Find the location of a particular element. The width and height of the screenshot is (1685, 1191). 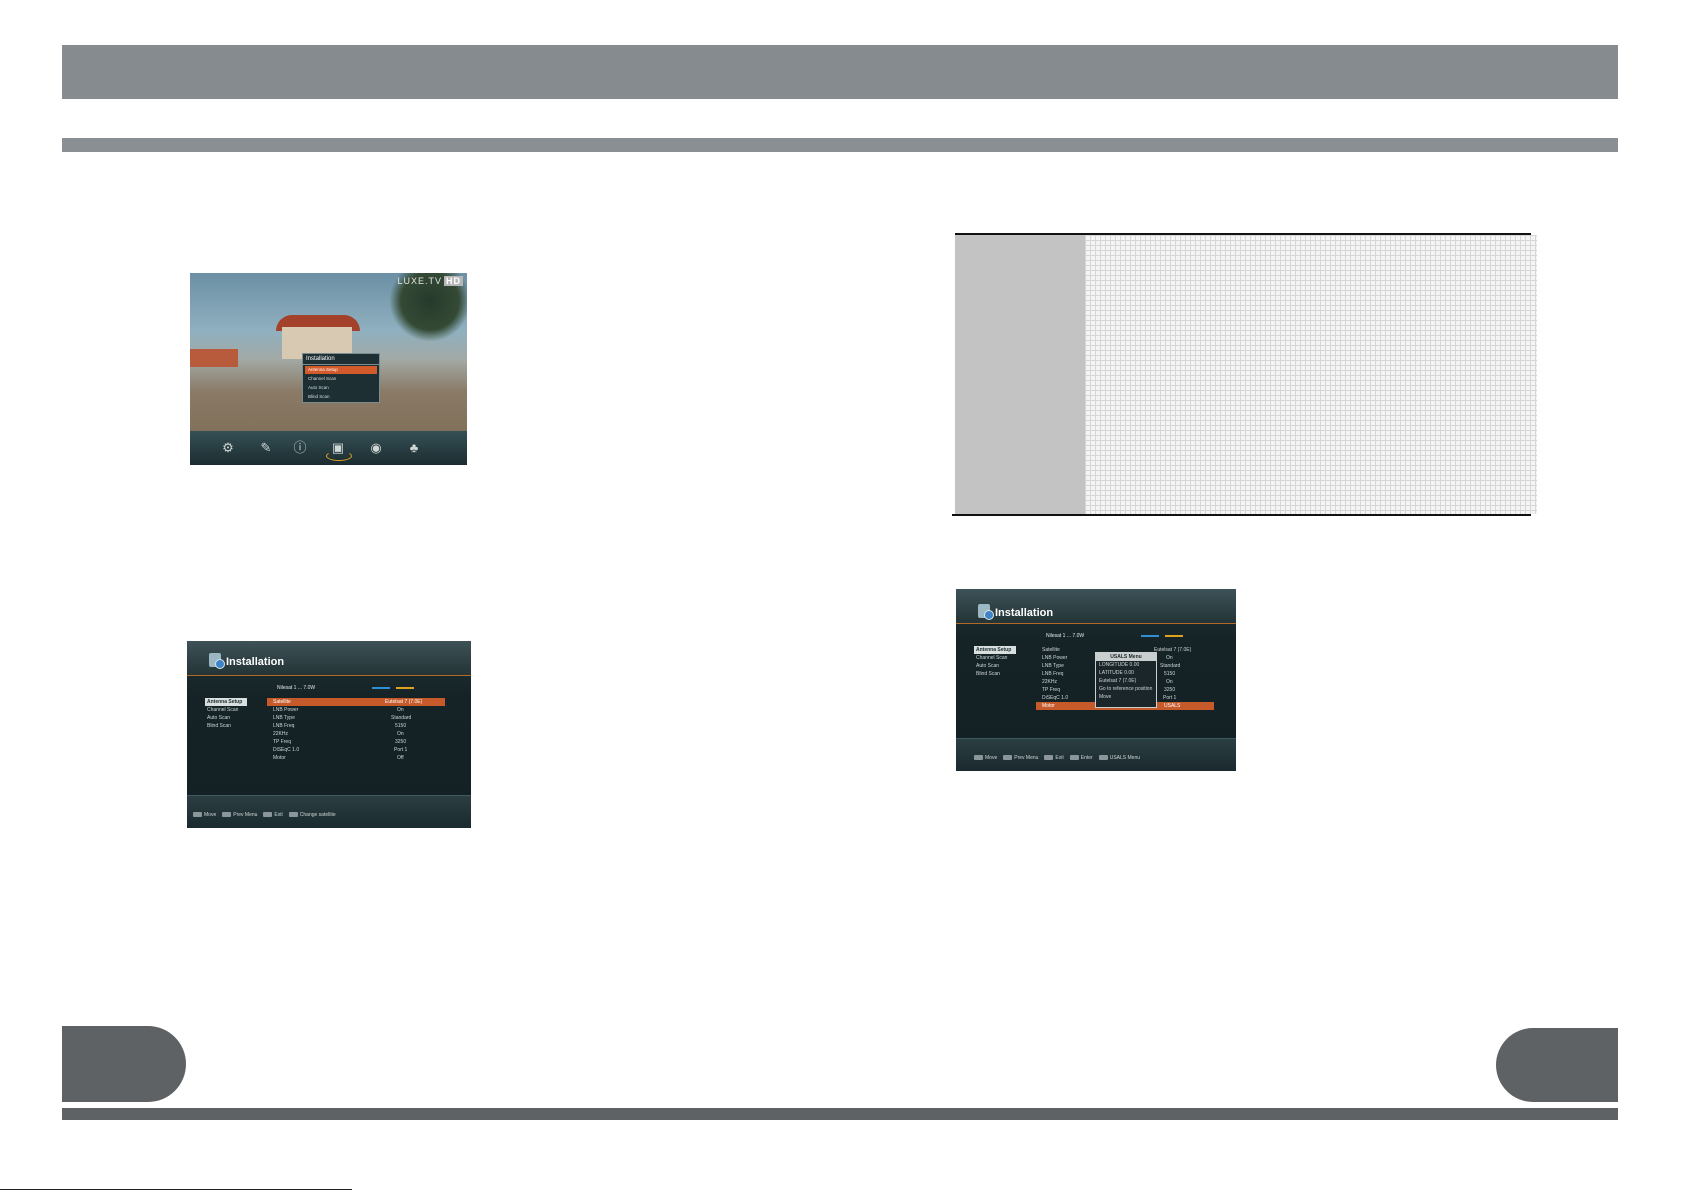

menu-item-auto-scan: Auto Scan is located at coordinates (341, 388).